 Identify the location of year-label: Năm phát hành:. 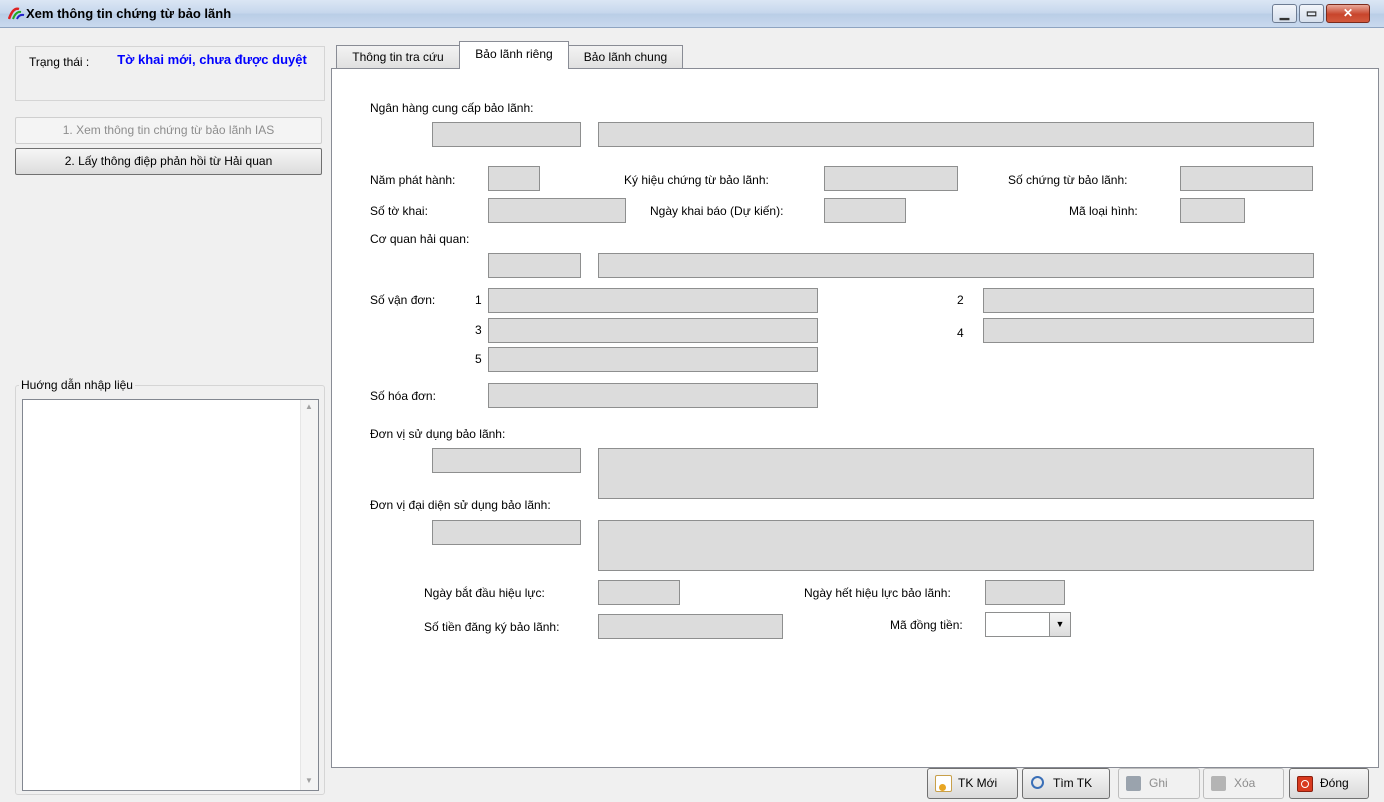
(413, 180).